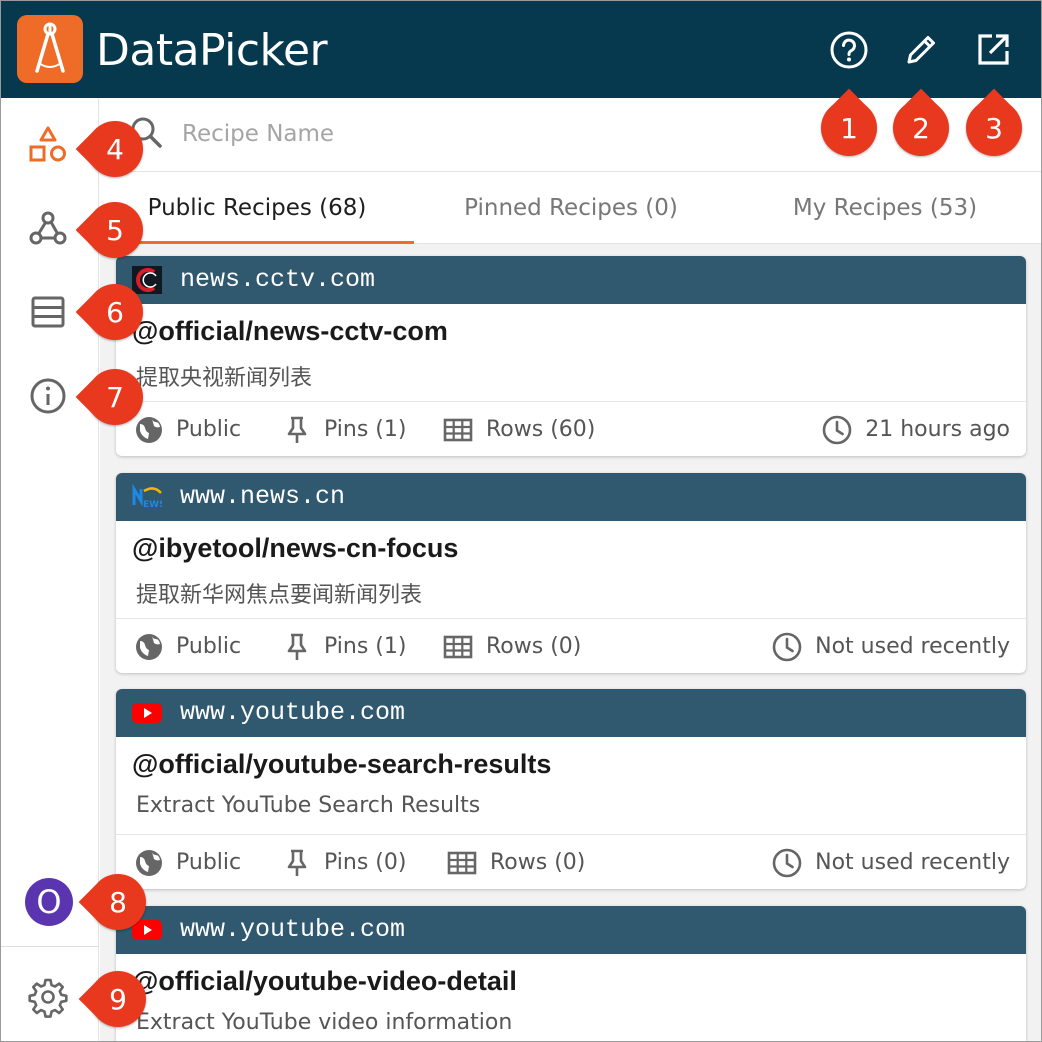 The width and height of the screenshot is (1042, 1042). I want to click on cctv-logo-icon, so click(147, 280).